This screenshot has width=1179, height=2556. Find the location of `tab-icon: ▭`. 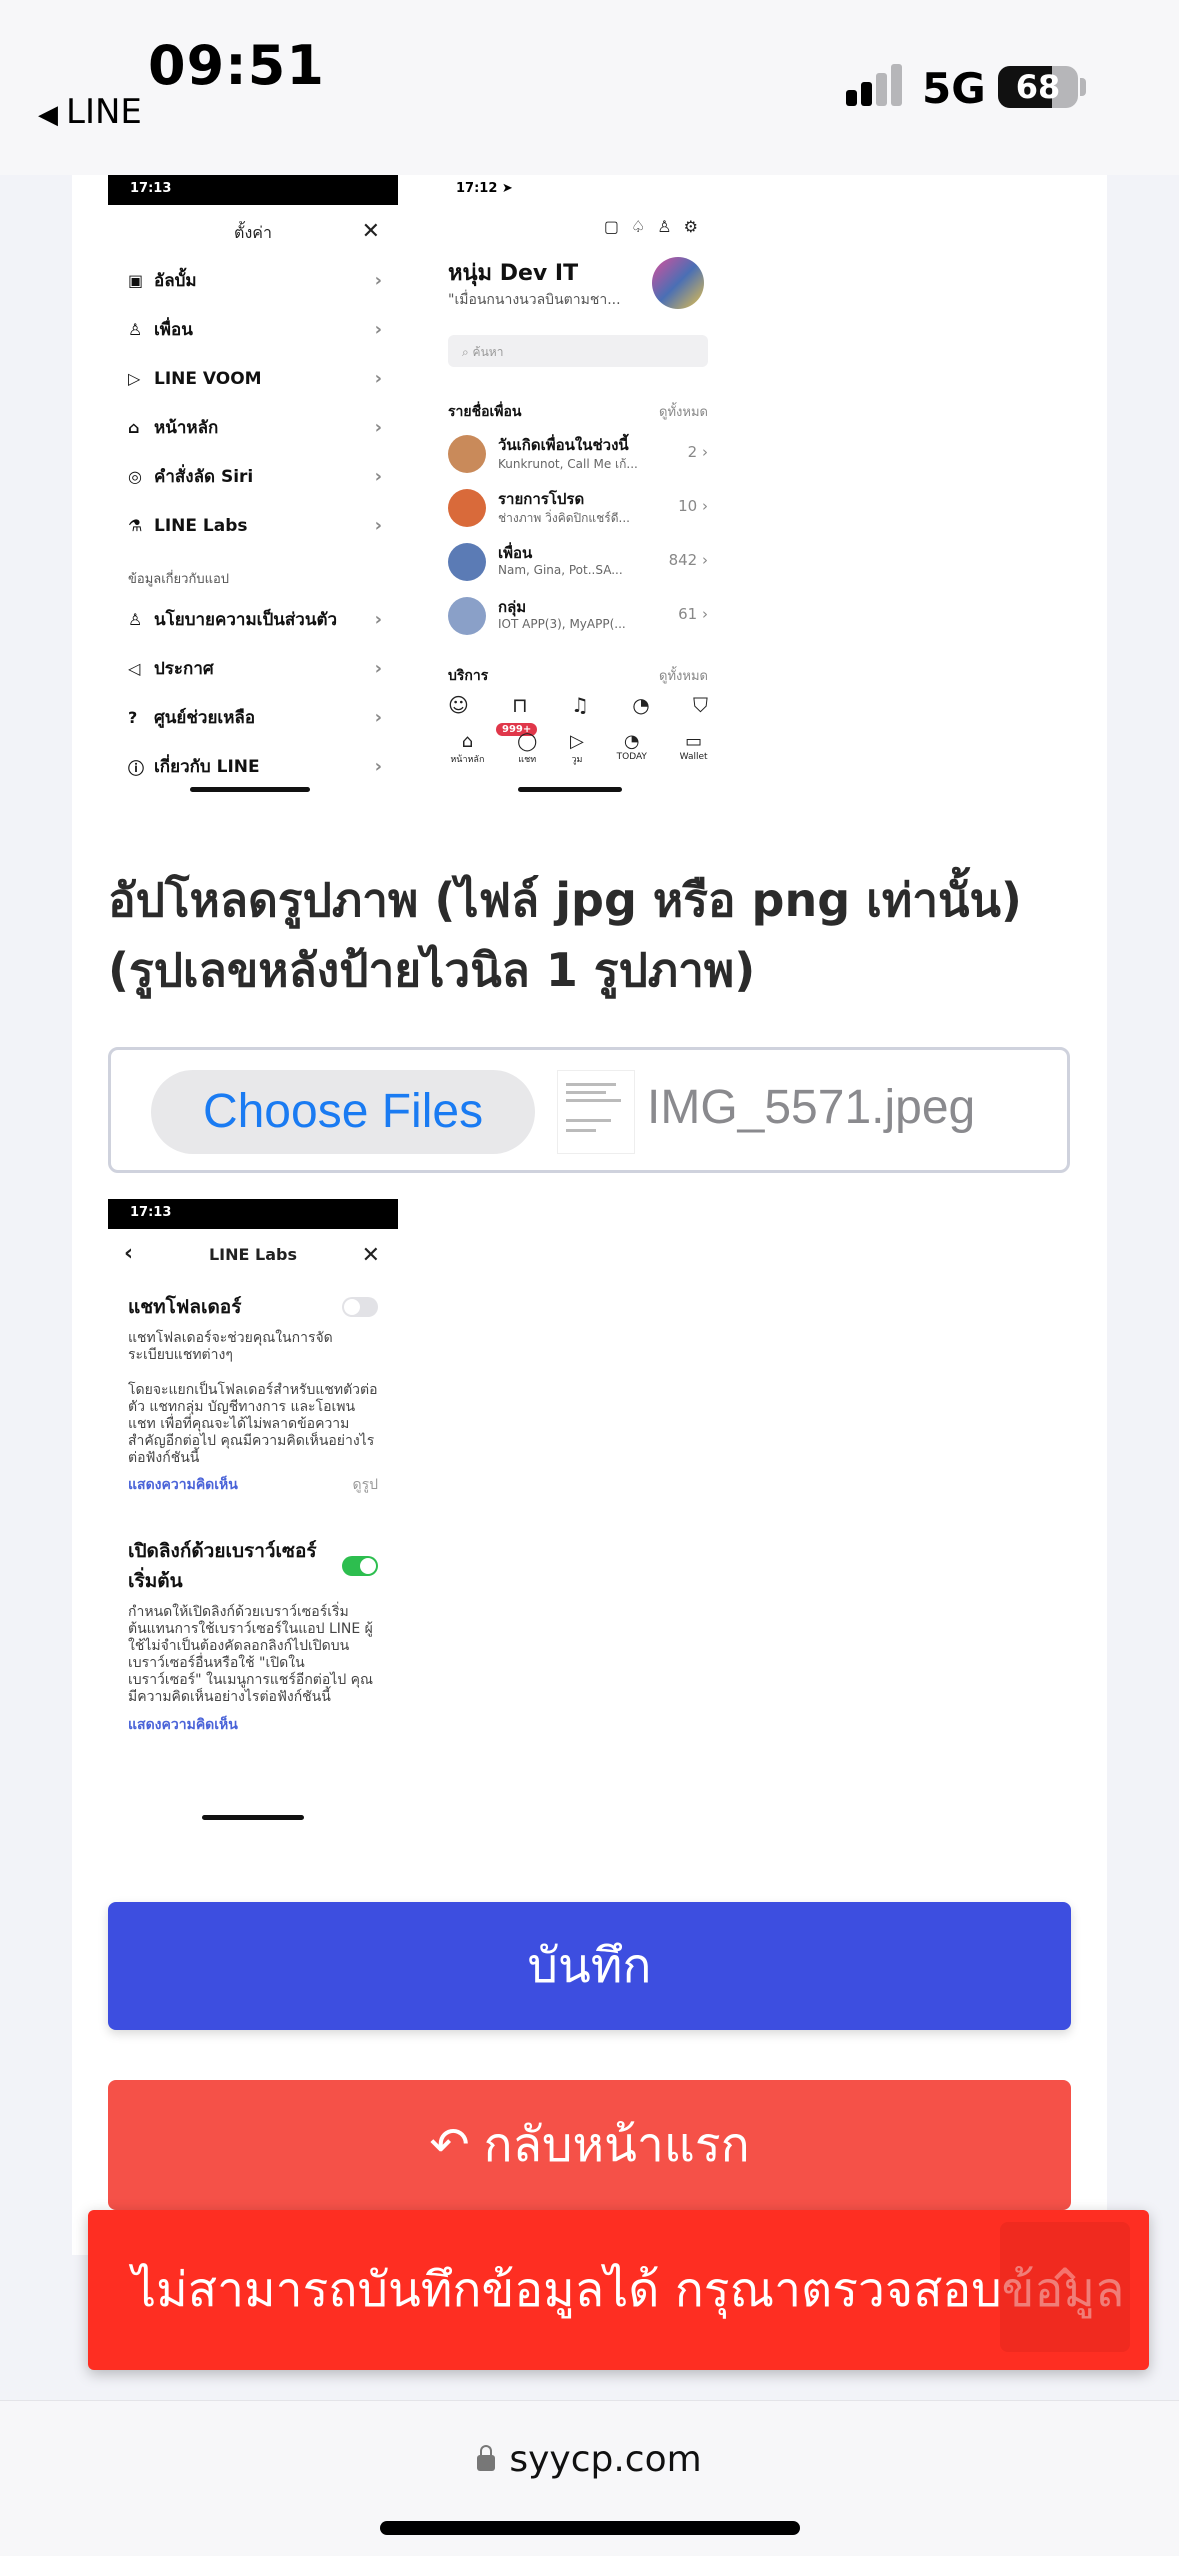

tab-icon: ▭ is located at coordinates (694, 741).